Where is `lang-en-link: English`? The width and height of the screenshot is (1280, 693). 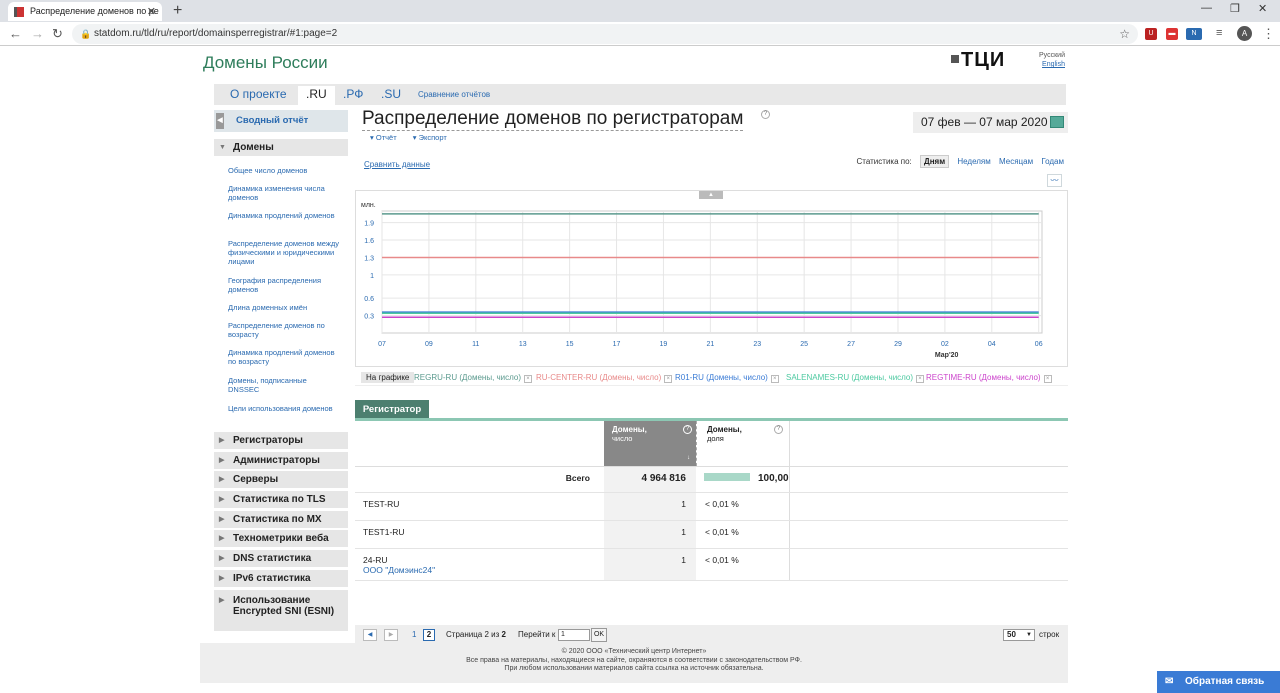 lang-en-link: English is located at coordinates (1052, 64).